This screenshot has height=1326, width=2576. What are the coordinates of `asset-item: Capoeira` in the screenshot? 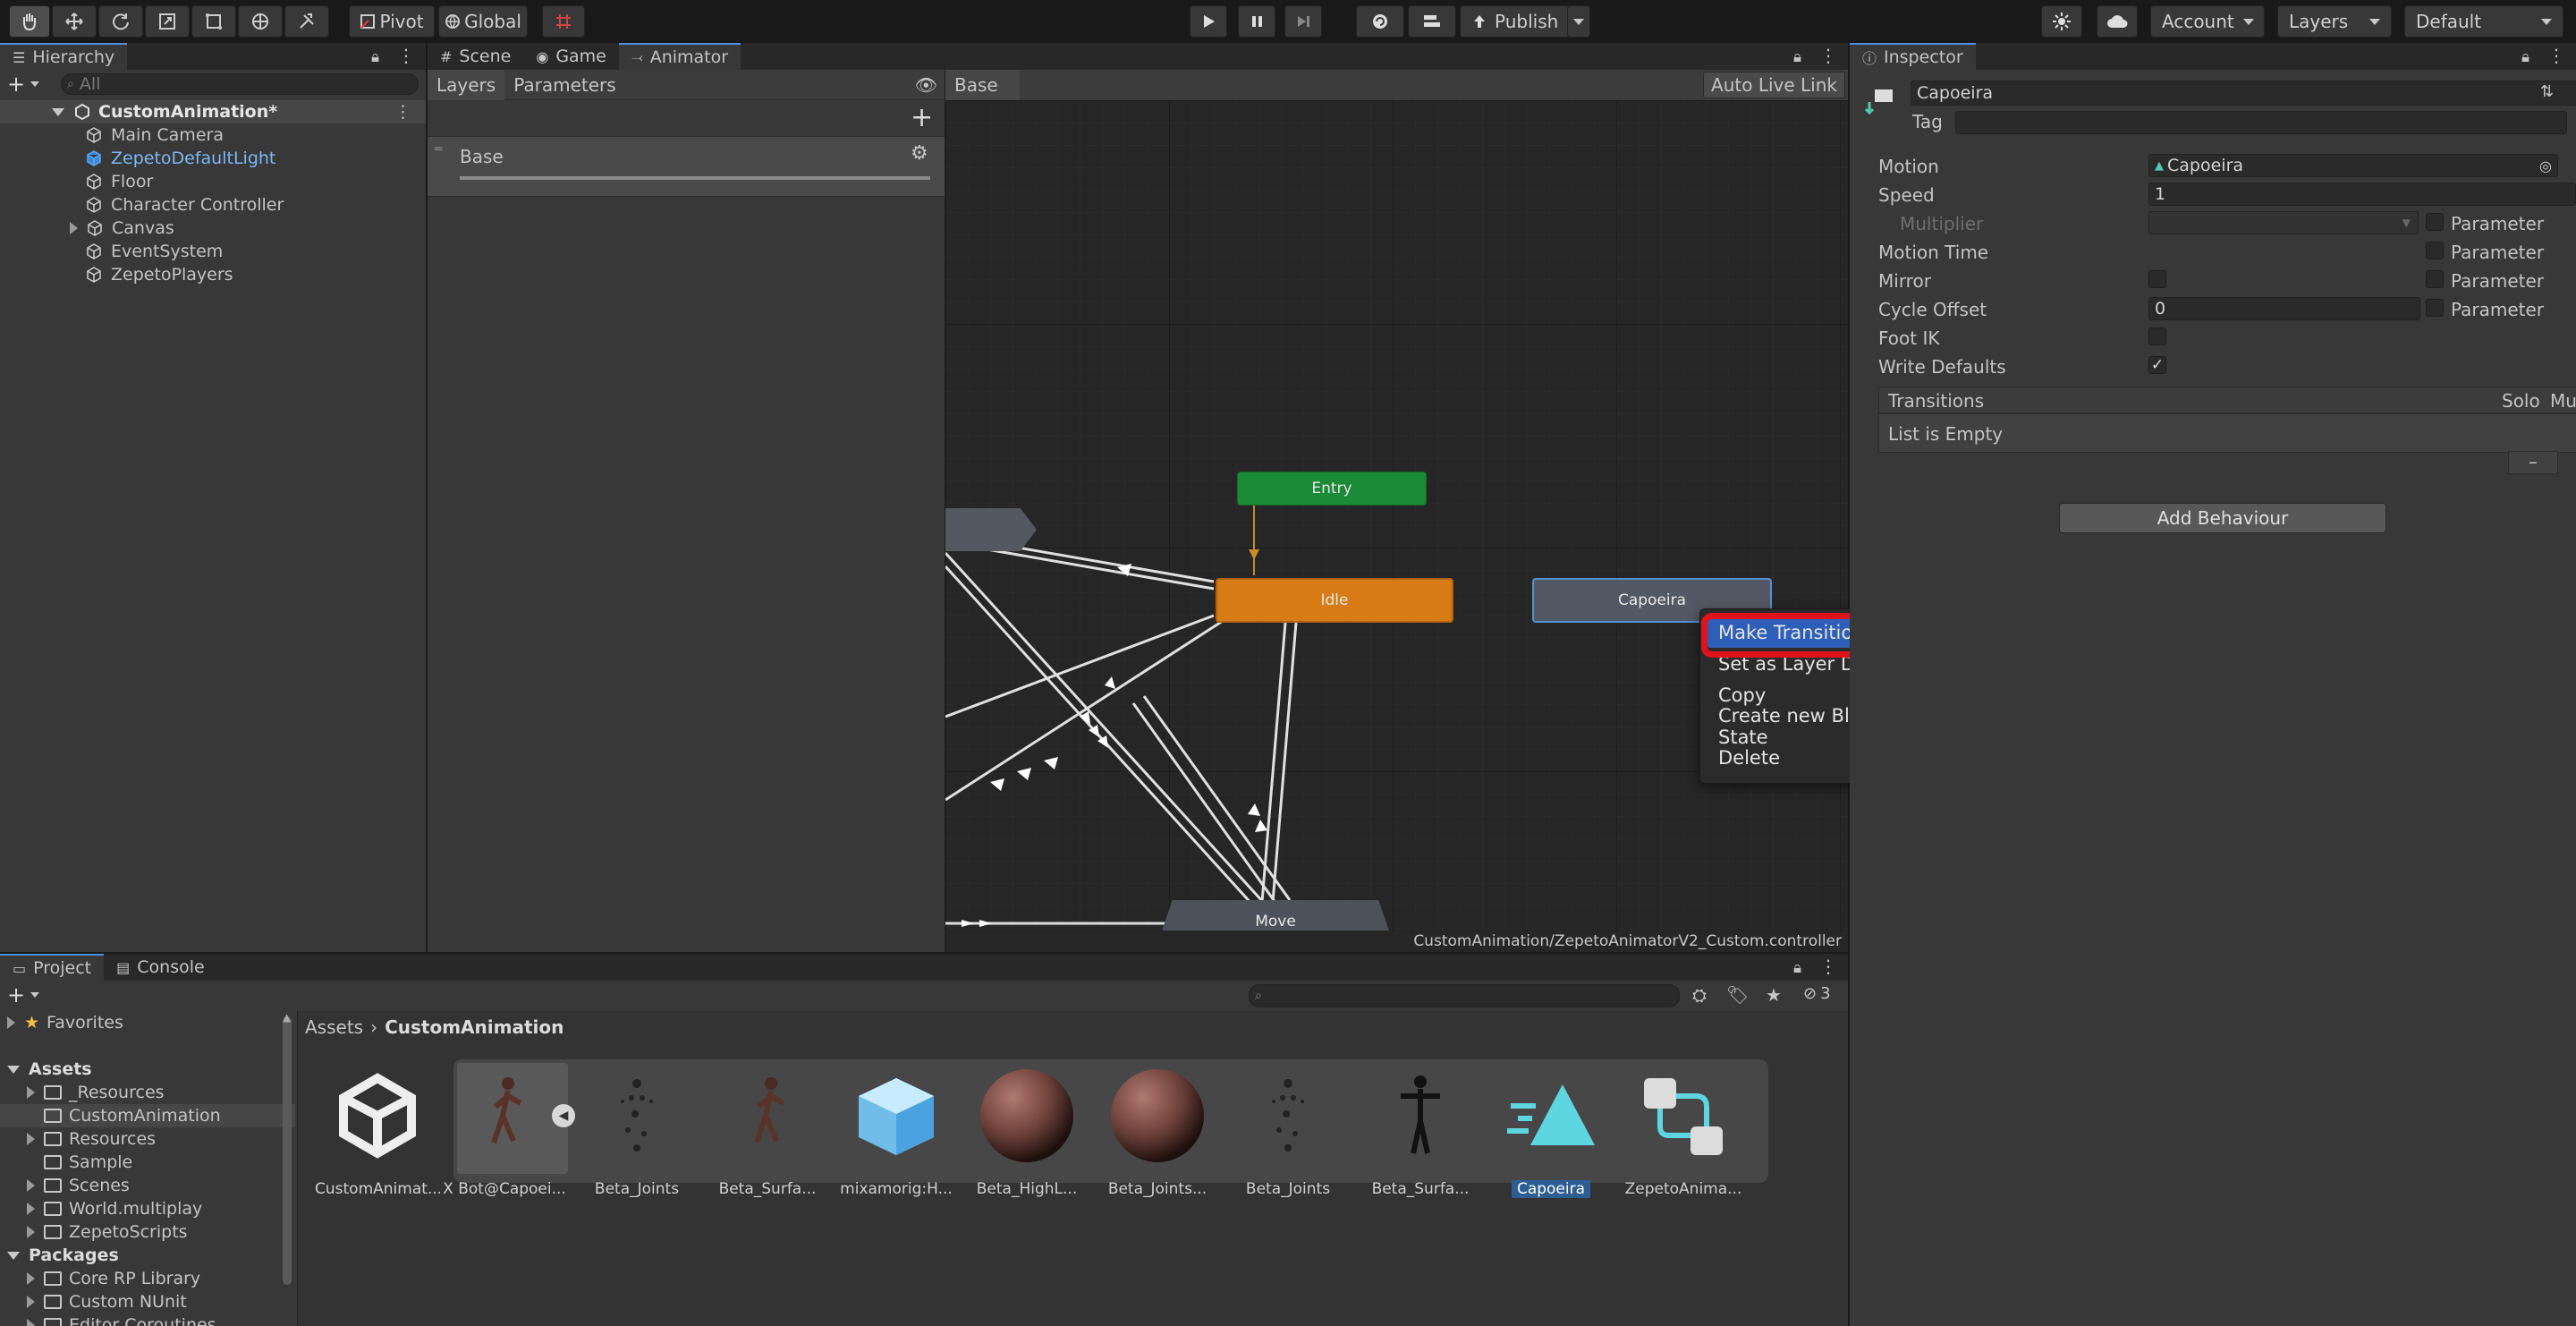 It's located at (1551, 1129).